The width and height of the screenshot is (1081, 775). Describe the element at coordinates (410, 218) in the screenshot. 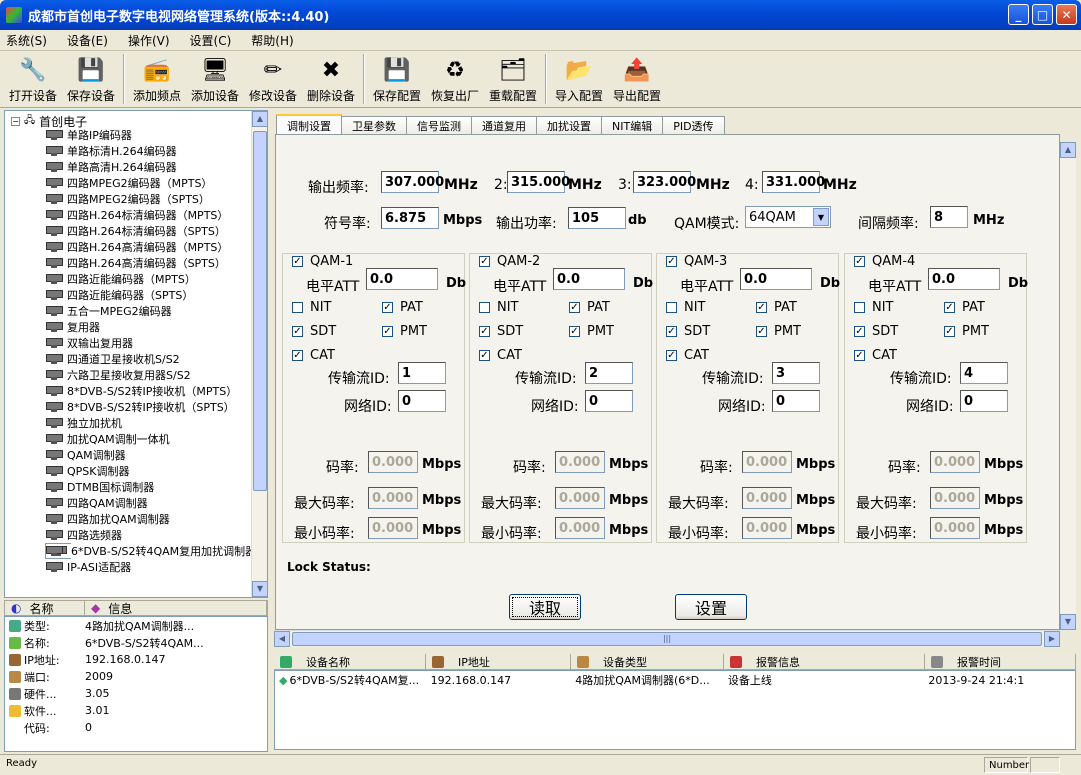

I see `symbol-rate-input: 6.875` at that location.